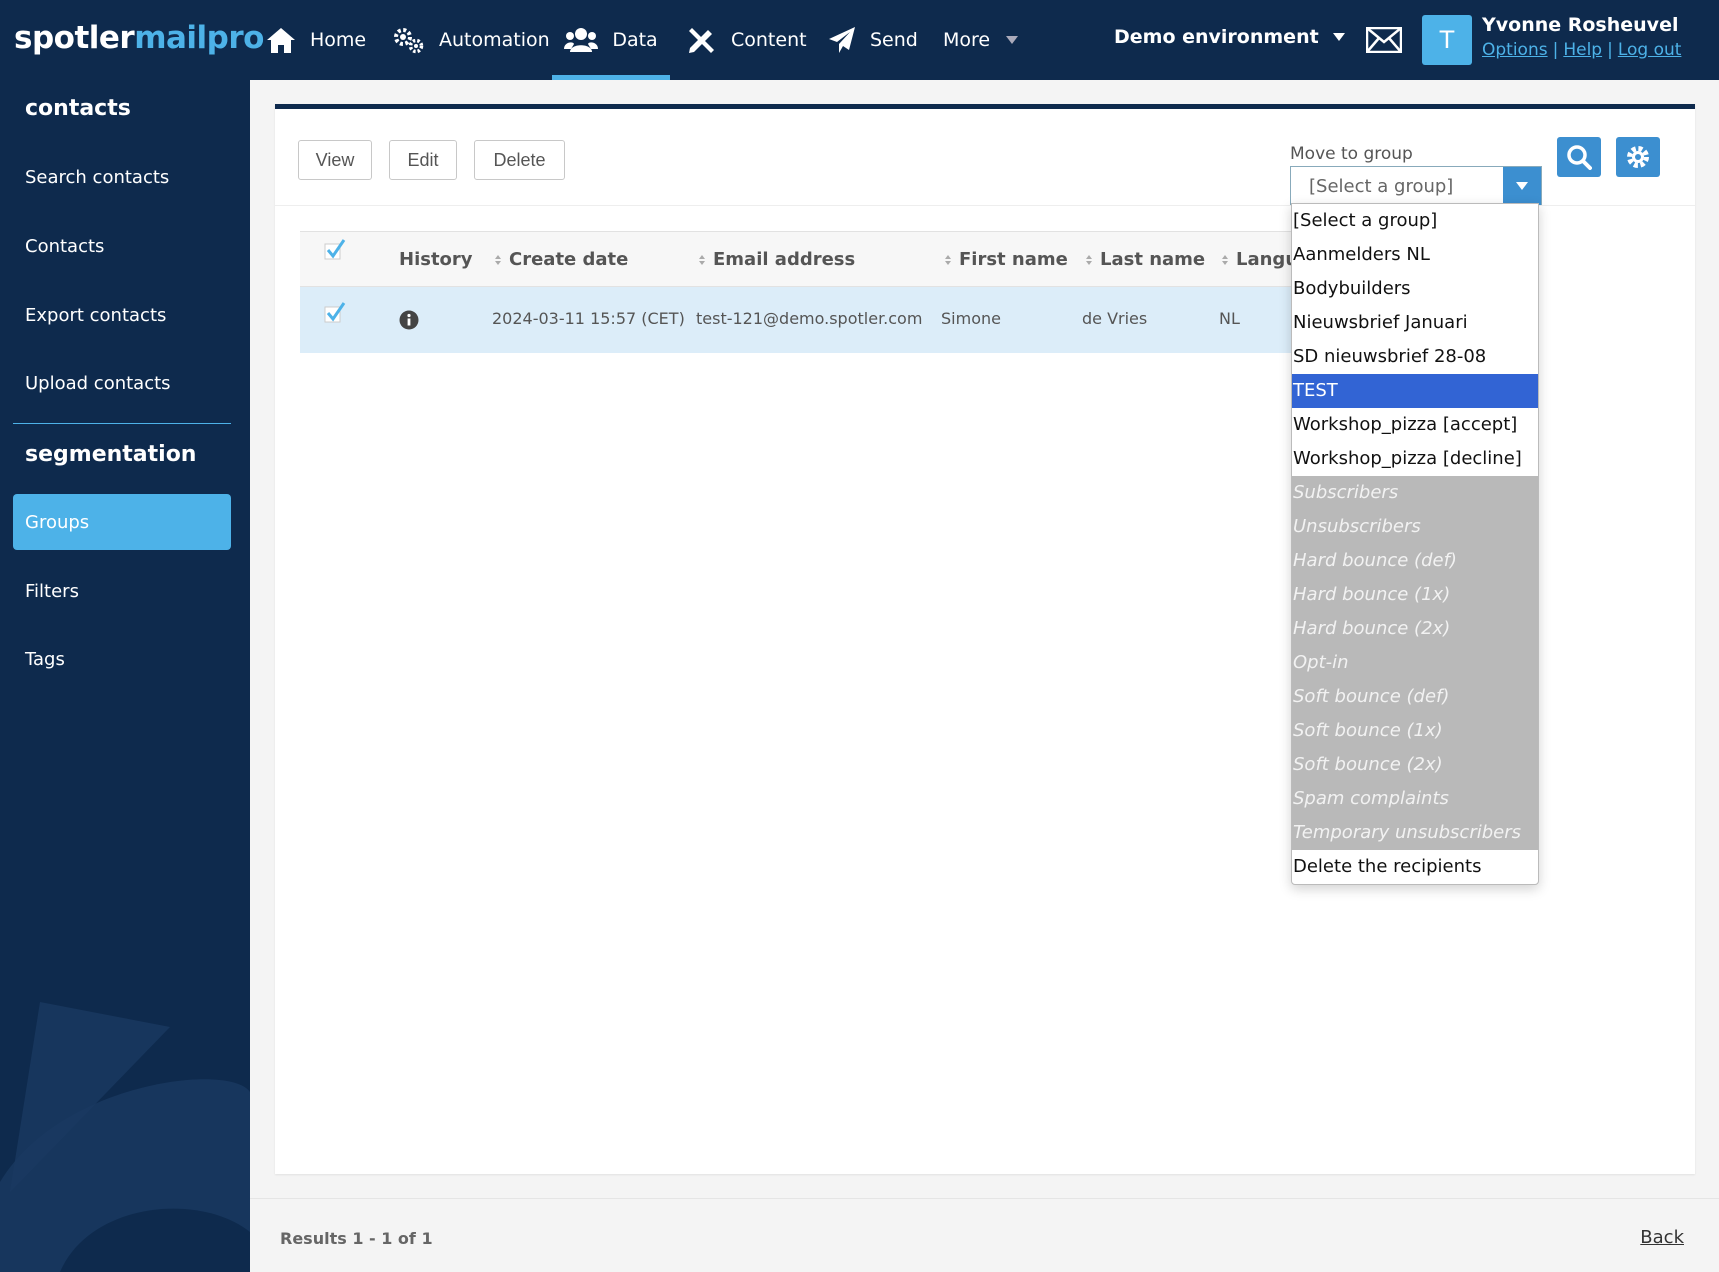  I want to click on row-checkbox, so click(335, 312).